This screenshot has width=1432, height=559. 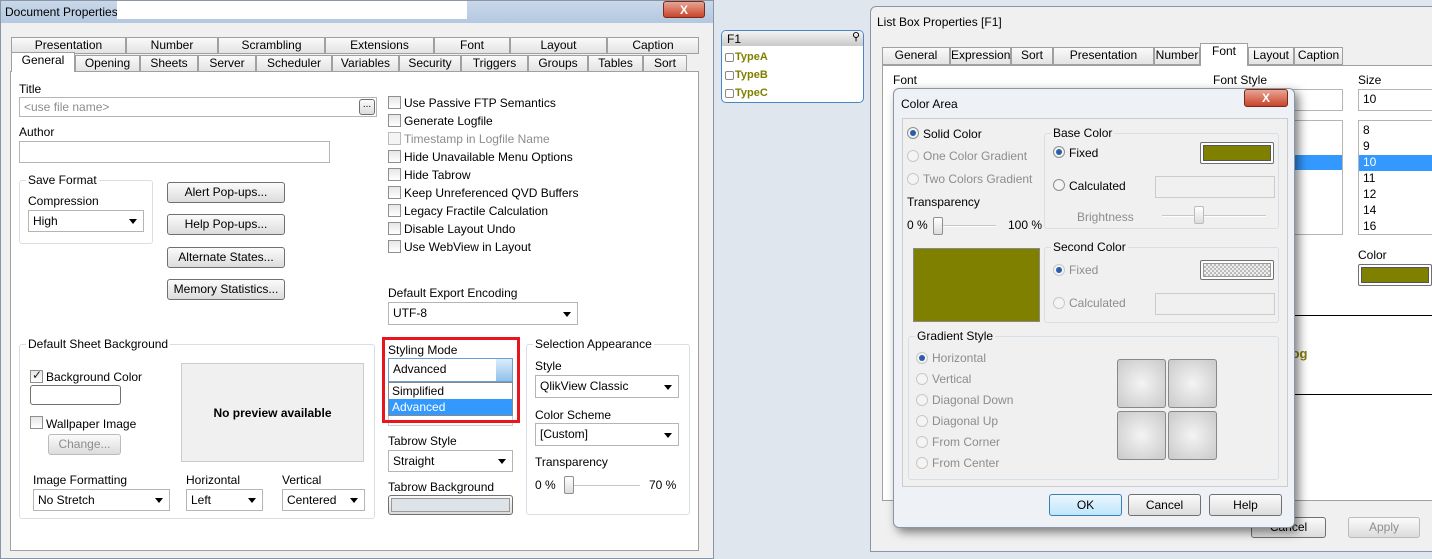 What do you see at coordinates (1199, 215) in the screenshot?
I see `brightness-slider` at bounding box center [1199, 215].